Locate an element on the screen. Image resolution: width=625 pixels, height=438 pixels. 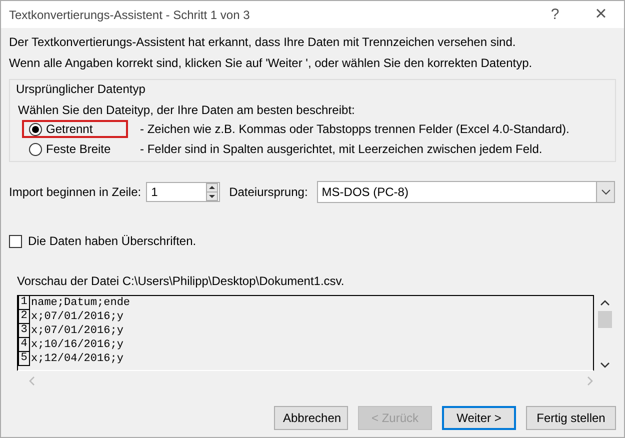
preview-line: x;12/04/2016;y is located at coordinates (77, 359).